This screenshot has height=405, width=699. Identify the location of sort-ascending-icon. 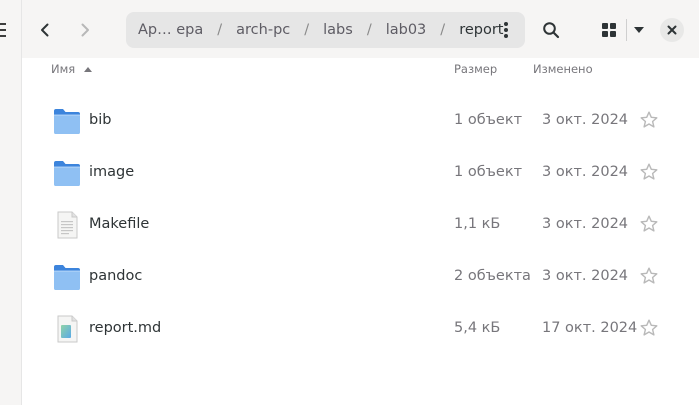
(88, 69).